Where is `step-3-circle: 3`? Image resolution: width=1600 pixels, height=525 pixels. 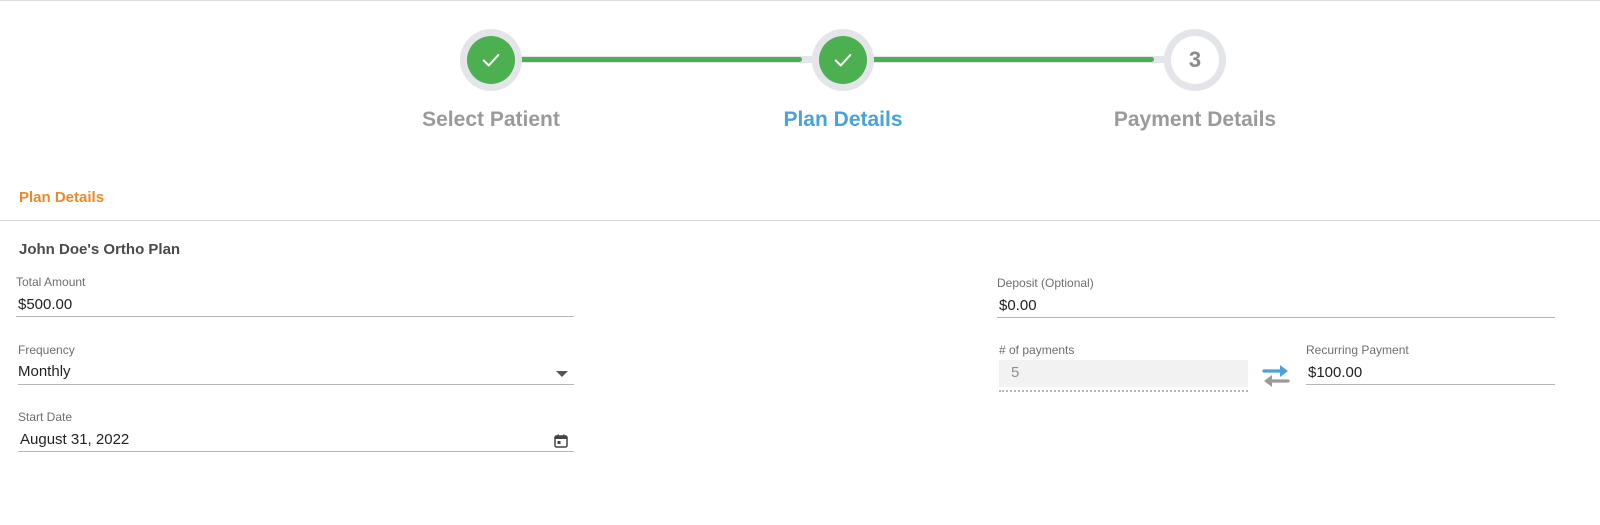 step-3-circle: 3 is located at coordinates (1195, 60).